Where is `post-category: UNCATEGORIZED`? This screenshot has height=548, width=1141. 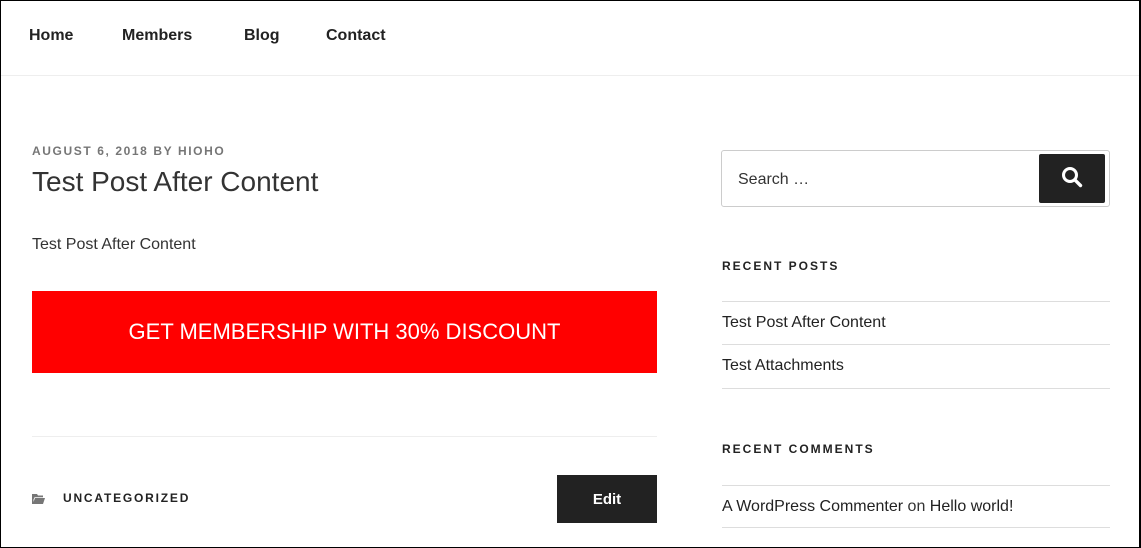
post-category: UNCATEGORIZED is located at coordinates (111, 498).